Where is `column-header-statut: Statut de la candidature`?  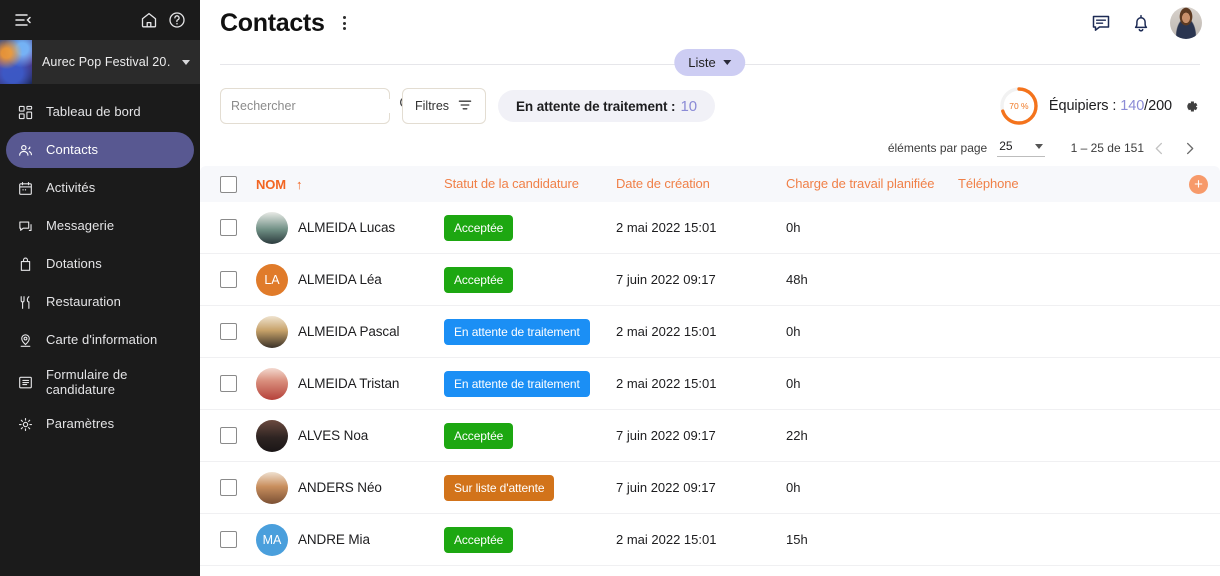 column-header-statut: Statut de la candidature is located at coordinates (530, 184).